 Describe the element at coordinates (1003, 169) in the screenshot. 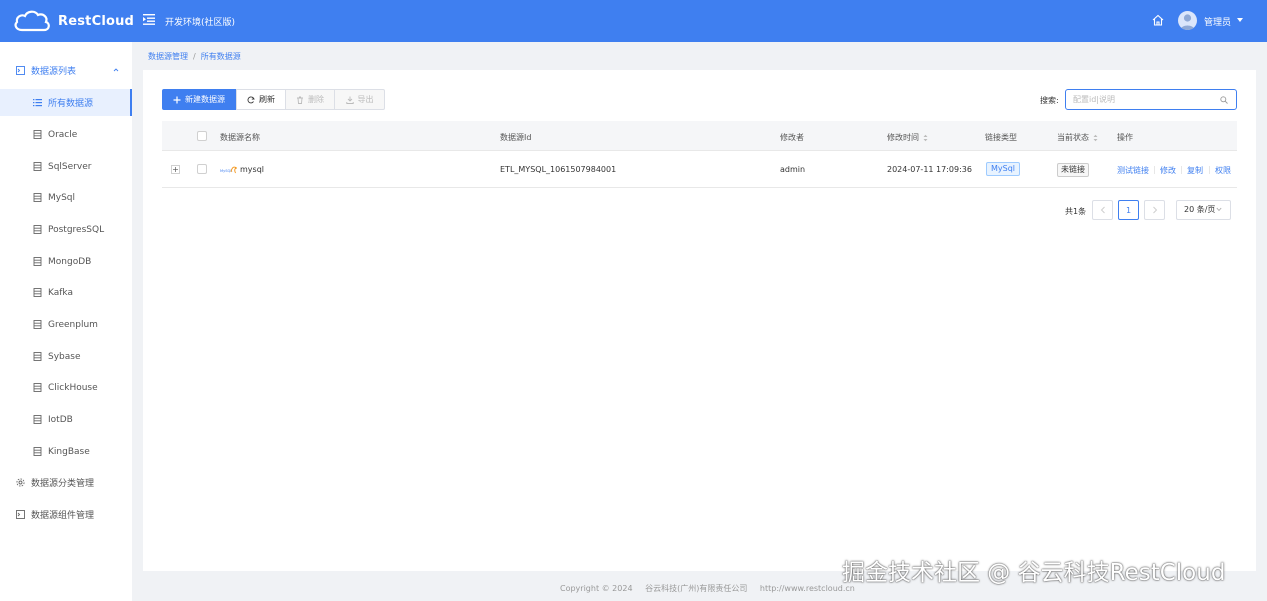

I see `link-type-tag: MySql` at that location.